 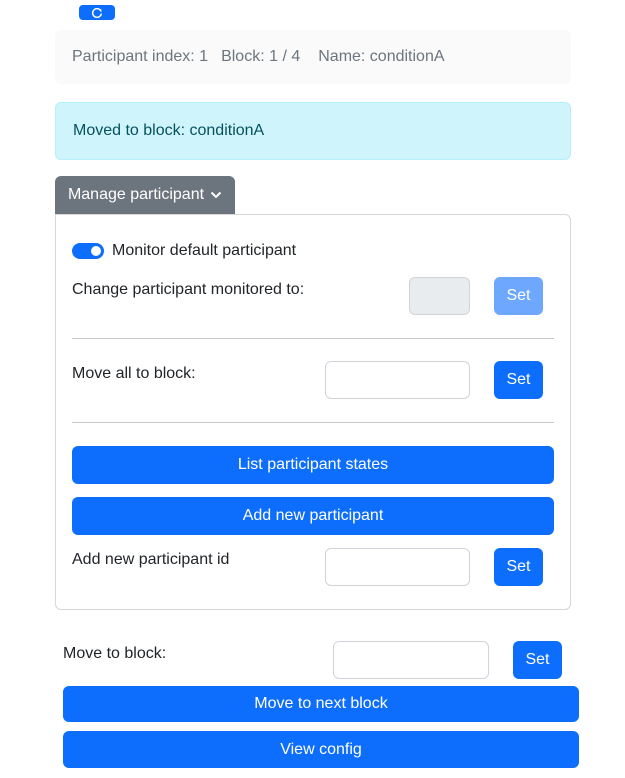 I want to click on change-monitored-label: Change participant monitored to:, so click(x=188, y=289).